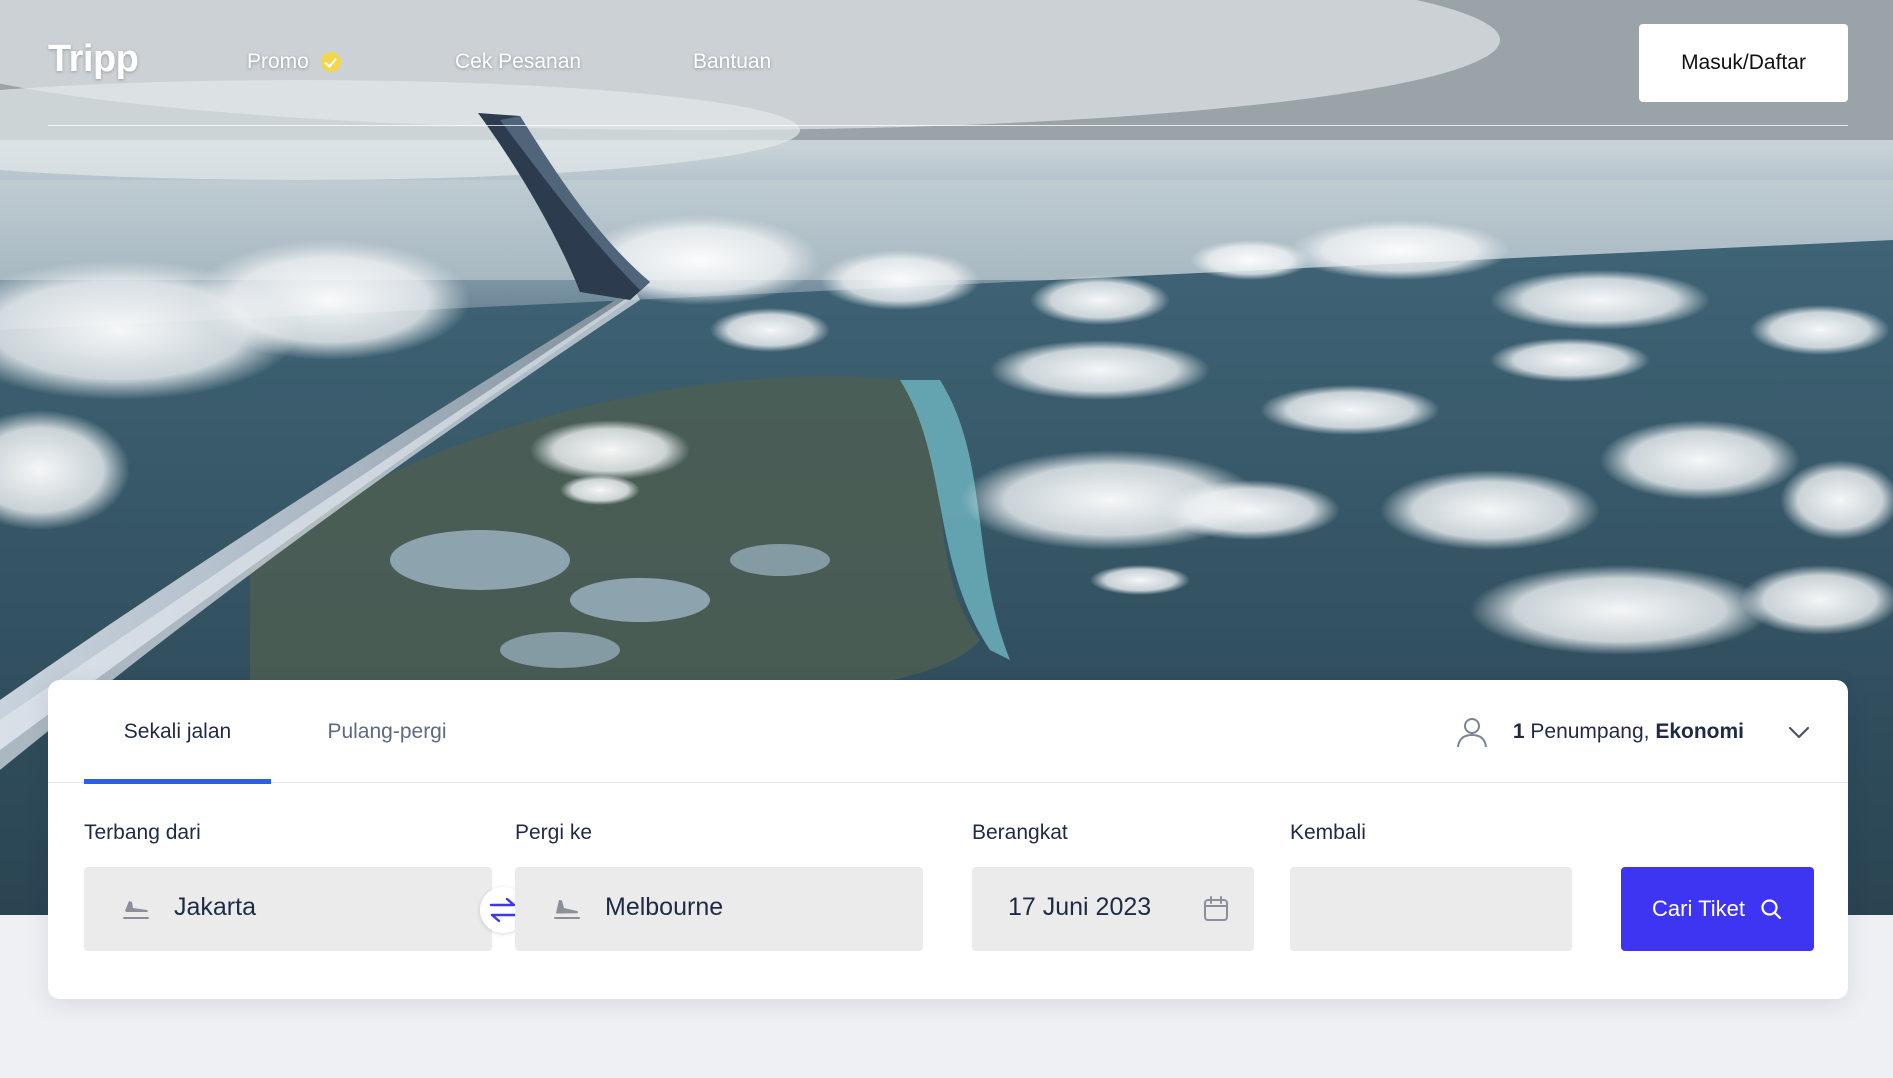 The width and height of the screenshot is (1893, 1078). Describe the element at coordinates (1020, 832) in the screenshot. I see `depart-label: Berangkat` at that location.